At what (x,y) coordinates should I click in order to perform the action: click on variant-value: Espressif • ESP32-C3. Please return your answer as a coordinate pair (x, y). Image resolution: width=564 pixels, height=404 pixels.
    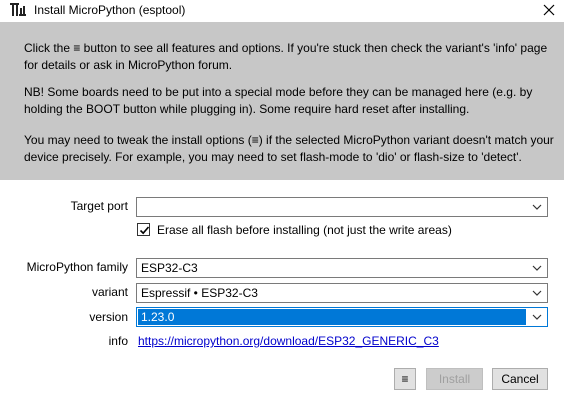
    Looking at the image, I should click on (199, 293).